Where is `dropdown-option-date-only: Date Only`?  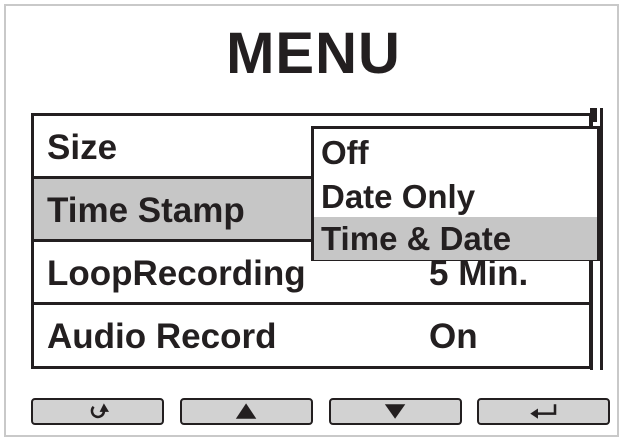 dropdown-option-date-only: Date Only is located at coordinates (455, 196).